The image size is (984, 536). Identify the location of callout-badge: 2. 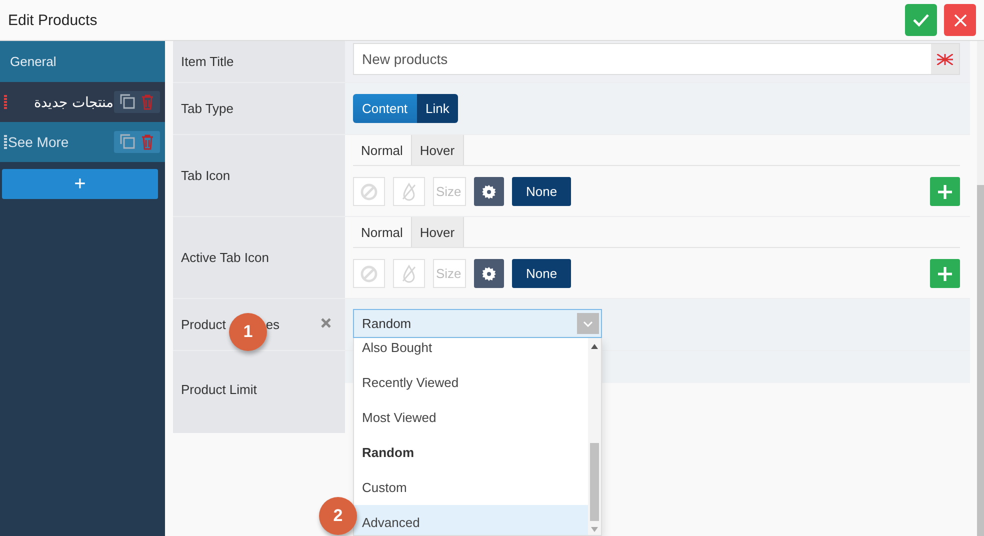
(338, 516).